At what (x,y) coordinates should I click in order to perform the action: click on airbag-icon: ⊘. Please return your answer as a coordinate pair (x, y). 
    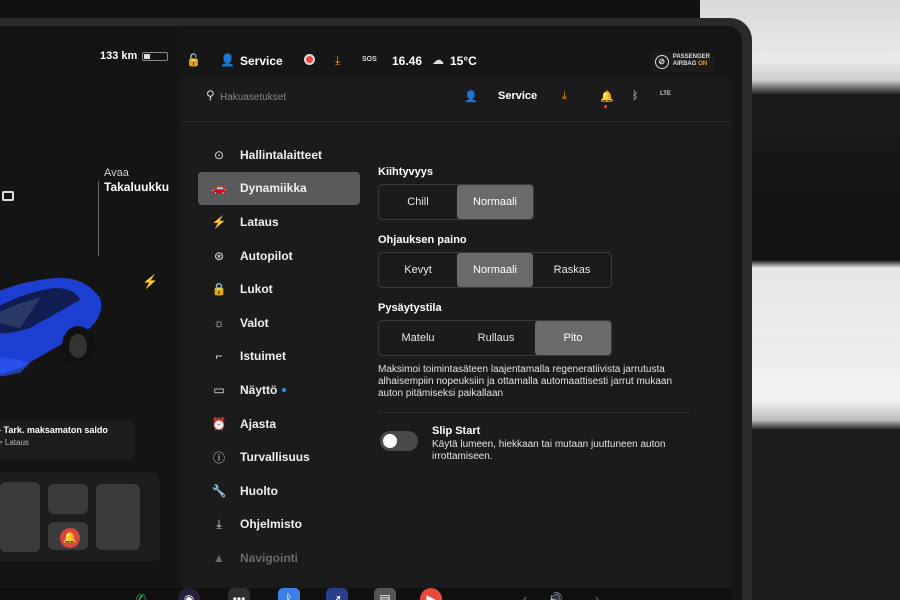
    Looking at the image, I should click on (661, 62).